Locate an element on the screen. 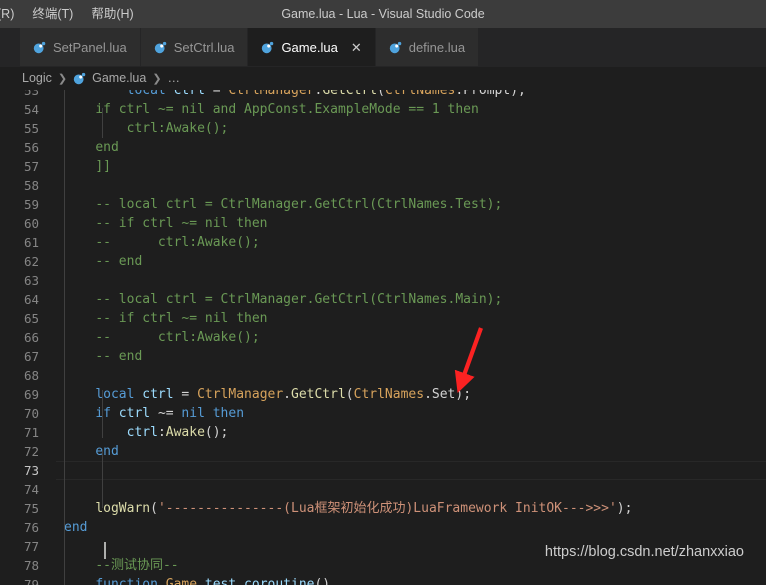  code-line-71: 71 ctrl:Awake(); is located at coordinates (383, 432).